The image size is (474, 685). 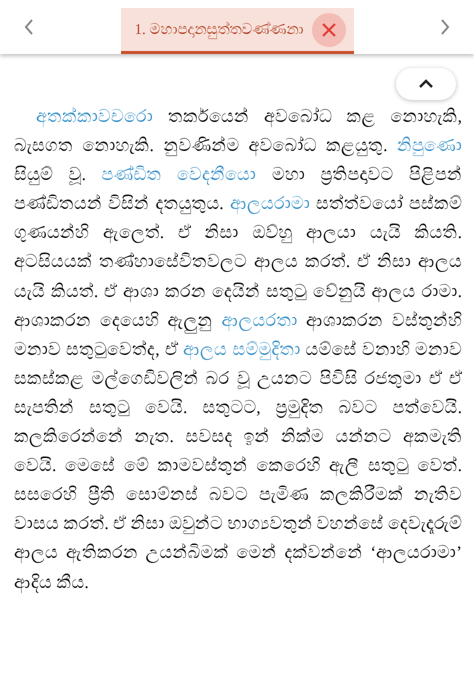 I want to click on term-link: ආලය සම්මුදිතා, so click(x=241, y=348).